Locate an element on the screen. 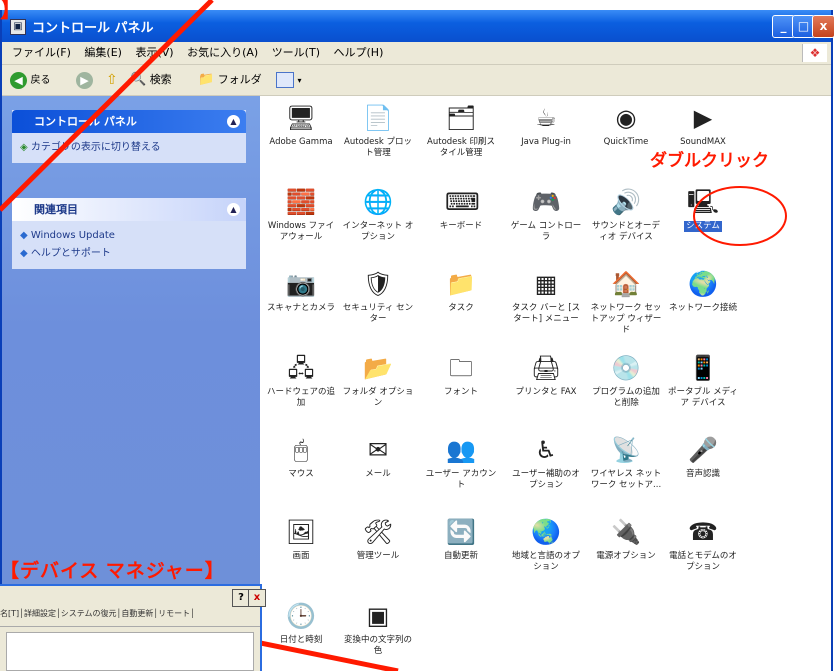 The width and height of the screenshot is (836, 671). system-properties-window: ? x 名[T]│詳細設定│システムの復元│自動更新│リモート│ is located at coordinates (133, 627).